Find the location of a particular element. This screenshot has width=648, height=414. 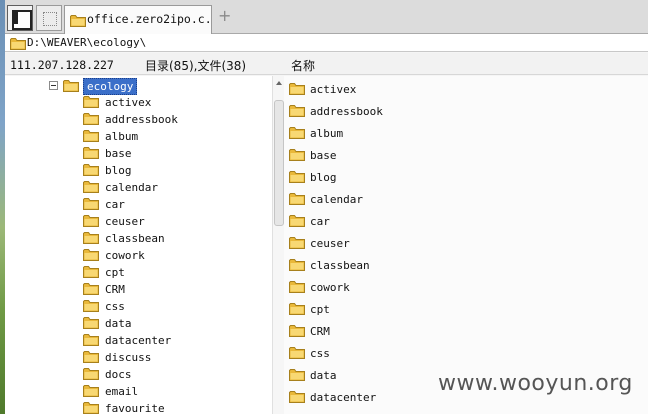

tree-item-label: cpt is located at coordinates (115, 272).